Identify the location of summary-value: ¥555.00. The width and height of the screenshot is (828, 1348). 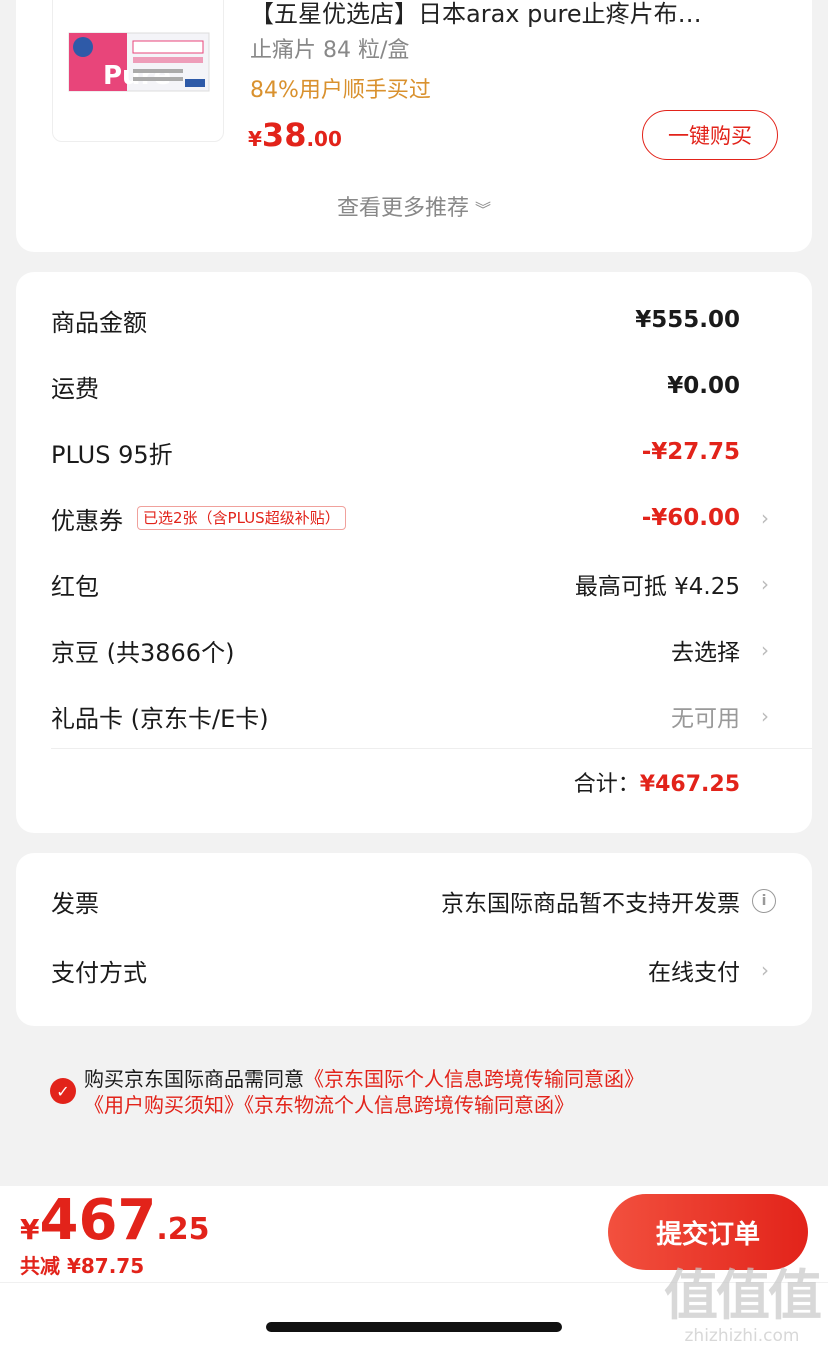
(687, 320).